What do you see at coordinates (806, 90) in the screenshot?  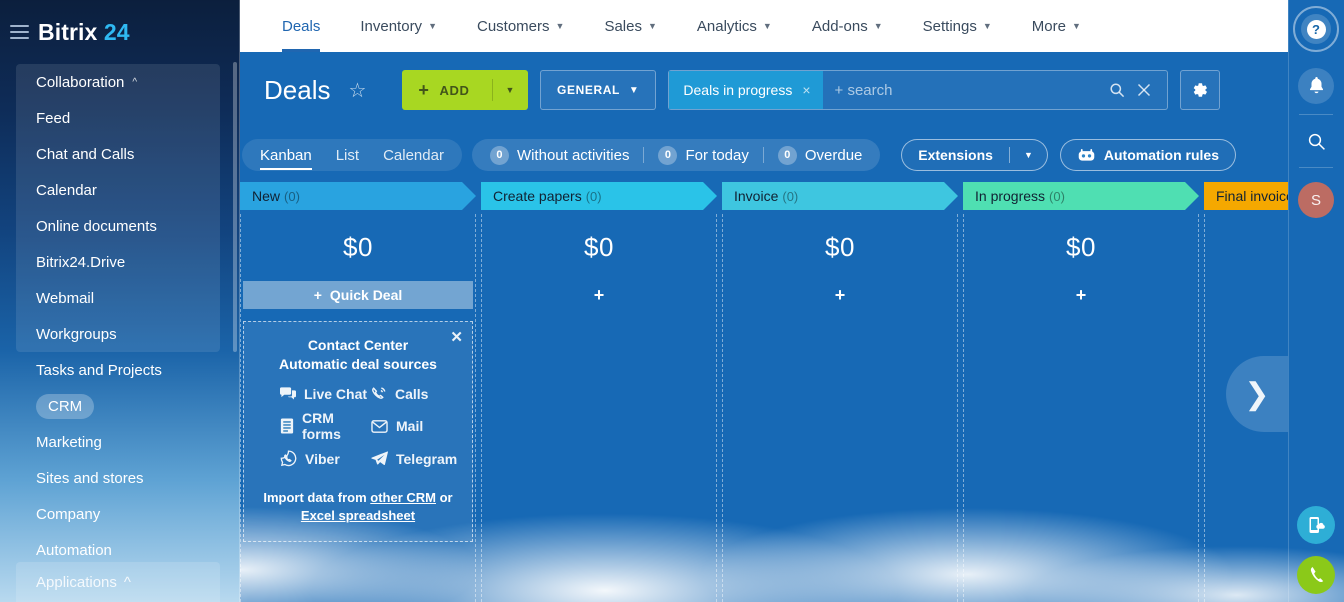 I see `close-icon: ×` at bounding box center [806, 90].